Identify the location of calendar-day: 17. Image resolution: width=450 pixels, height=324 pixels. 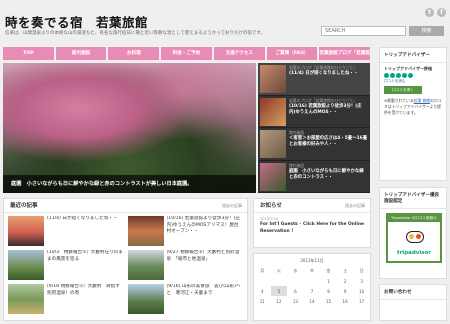
(362, 301).